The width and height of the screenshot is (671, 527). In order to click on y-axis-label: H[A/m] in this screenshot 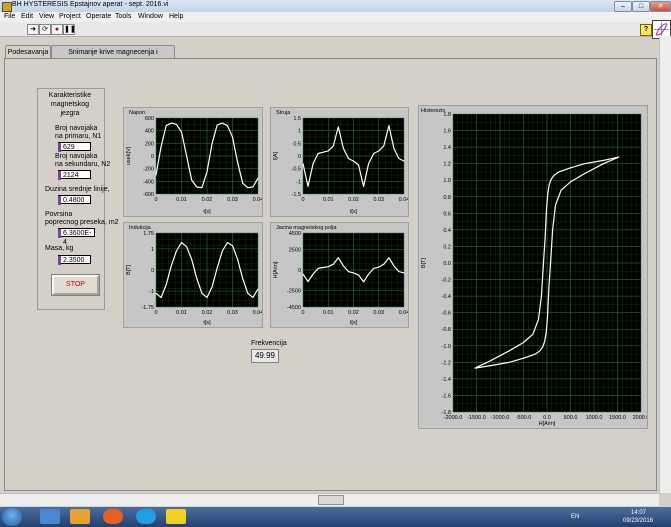, I will do `click(276, 269)`.